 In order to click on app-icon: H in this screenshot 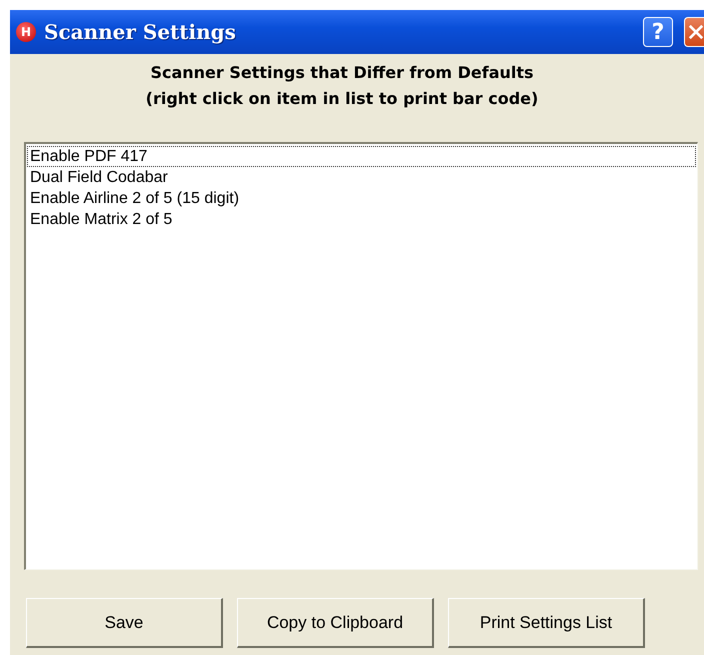, I will do `click(26, 32)`.